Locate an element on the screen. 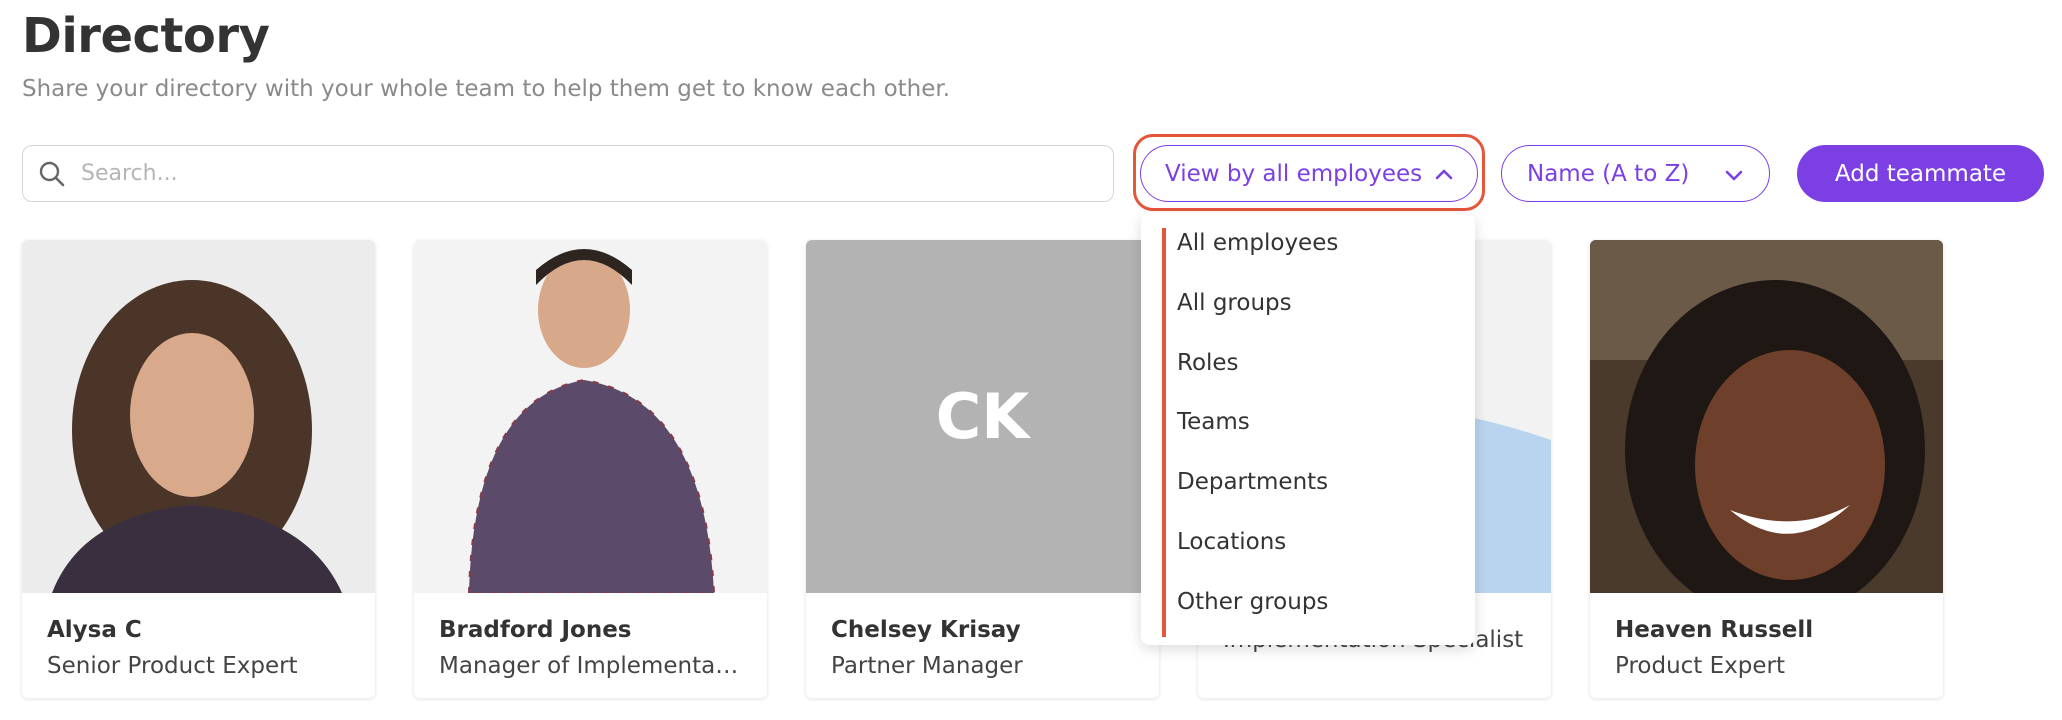 The width and height of the screenshot is (2062, 720). menu-item-all-employees: All employees is located at coordinates (1257, 243).